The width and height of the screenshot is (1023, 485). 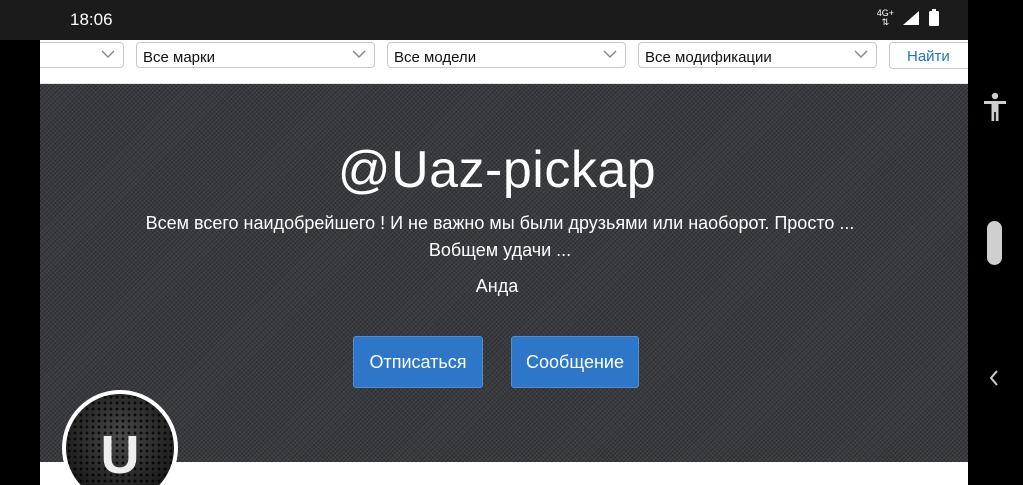 I want to click on signal-icon, so click(x=911, y=18).